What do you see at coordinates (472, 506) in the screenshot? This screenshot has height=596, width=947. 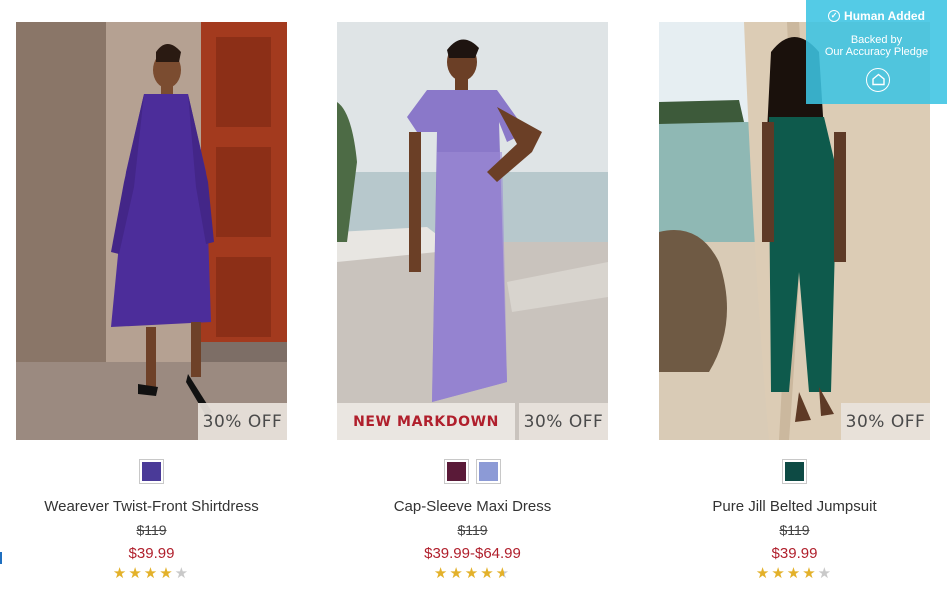 I see `product-title: Cap-Sleeve Maxi Dress` at bounding box center [472, 506].